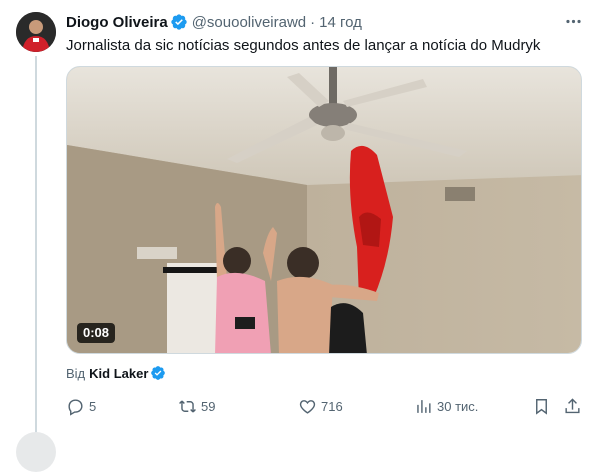  I want to click on author-handle: @souooliveirawd, so click(249, 22).